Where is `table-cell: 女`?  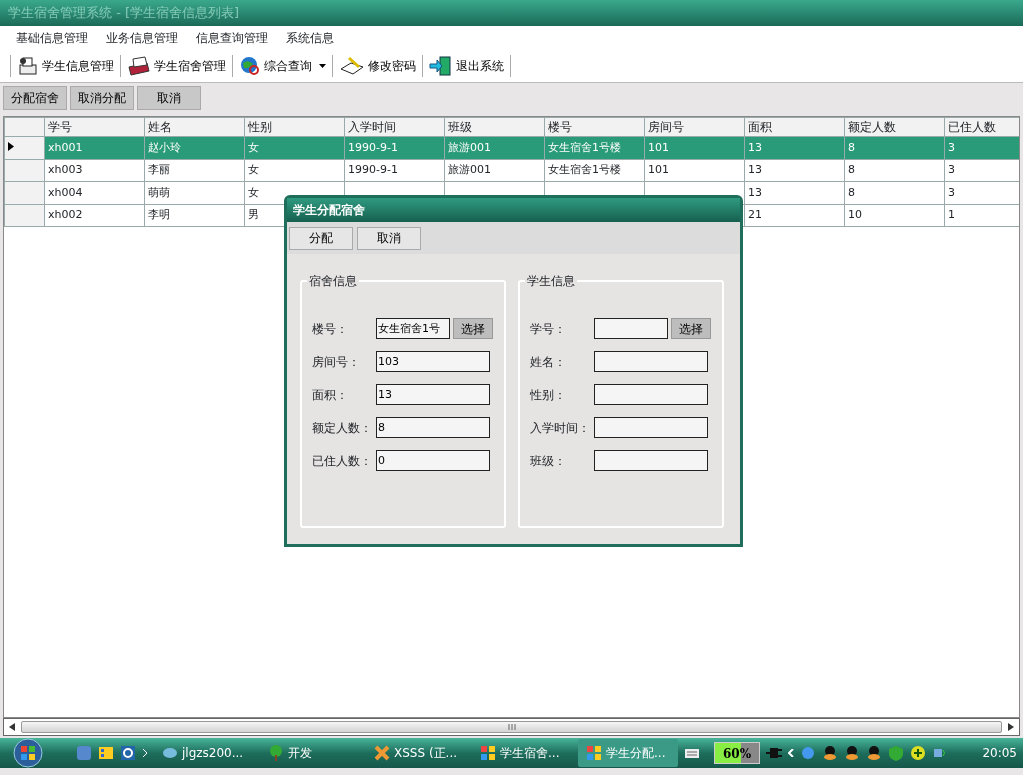 table-cell: 女 is located at coordinates (294, 170).